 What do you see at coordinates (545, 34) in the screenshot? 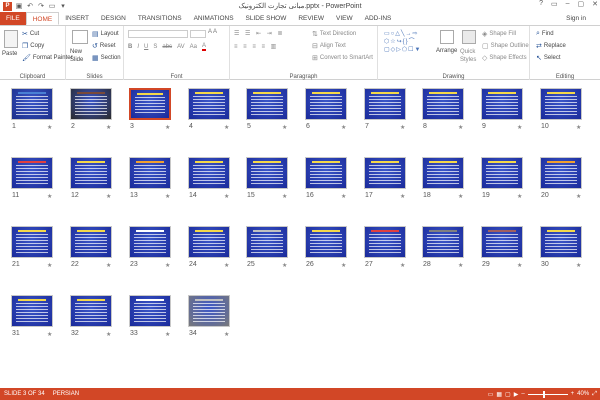
I see `find-button: ⌕ Find` at bounding box center [545, 34].